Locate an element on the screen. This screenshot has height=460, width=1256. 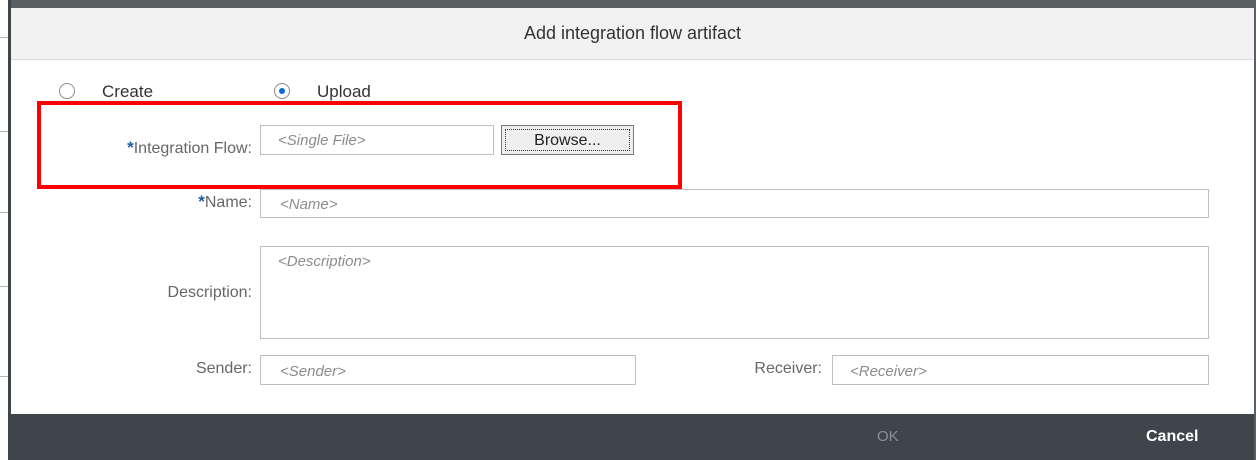
dialog-header: Add integration flow artifact is located at coordinates (632, 34).